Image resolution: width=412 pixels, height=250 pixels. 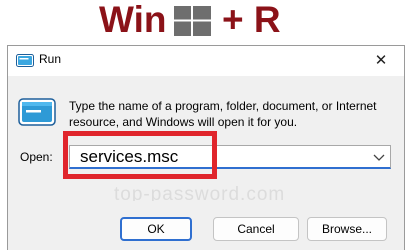 I want to click on dialog-title: Run, so click(x=50, y=59).